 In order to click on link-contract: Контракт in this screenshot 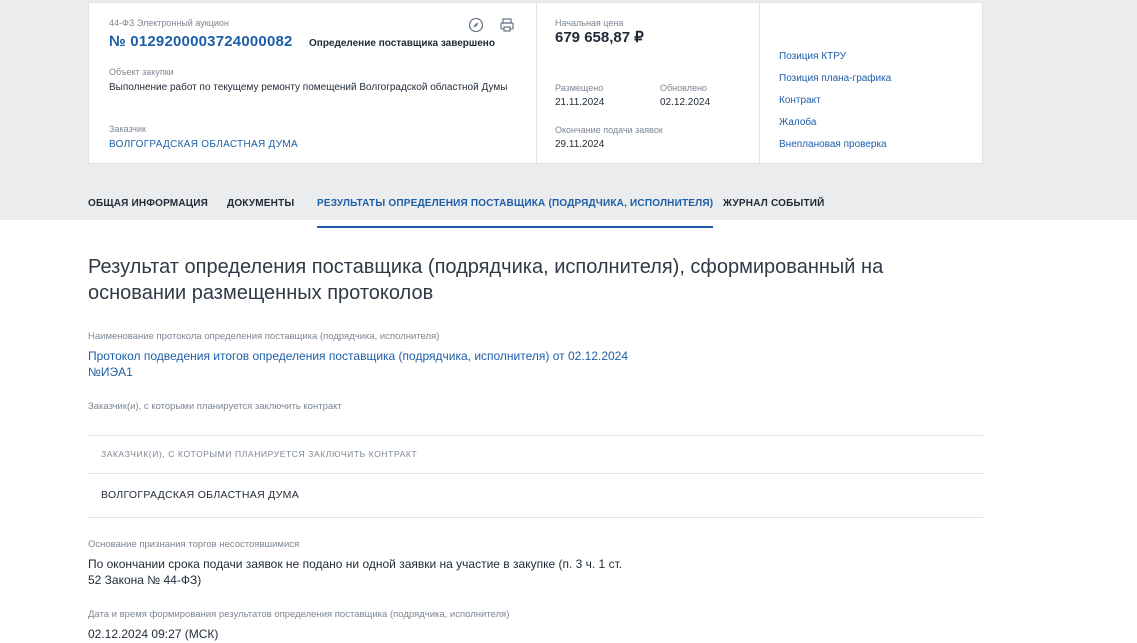, I will do `click(800, 100)`.